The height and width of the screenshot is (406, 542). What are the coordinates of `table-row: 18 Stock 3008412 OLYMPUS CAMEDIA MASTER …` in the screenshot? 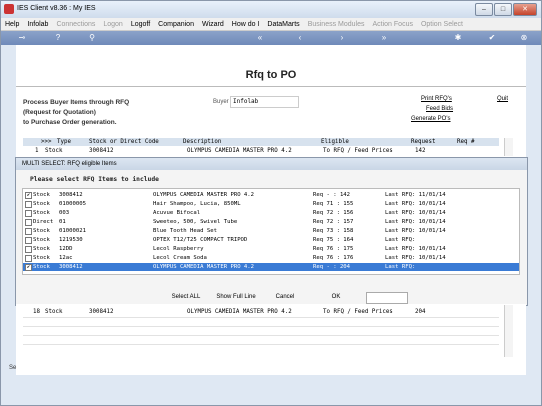 It's located at (261, 312).